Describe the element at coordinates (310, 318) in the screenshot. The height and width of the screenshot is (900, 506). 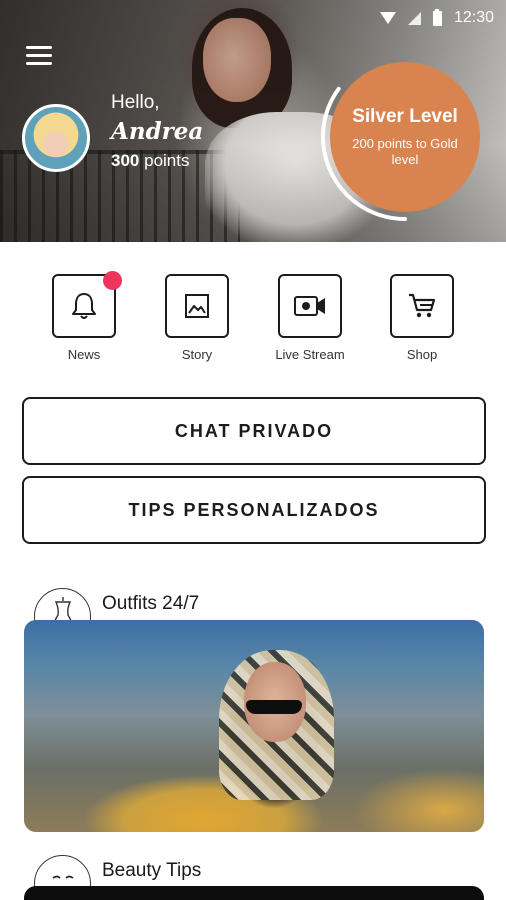
I see `action-live-stream: Live Stream` at that location.